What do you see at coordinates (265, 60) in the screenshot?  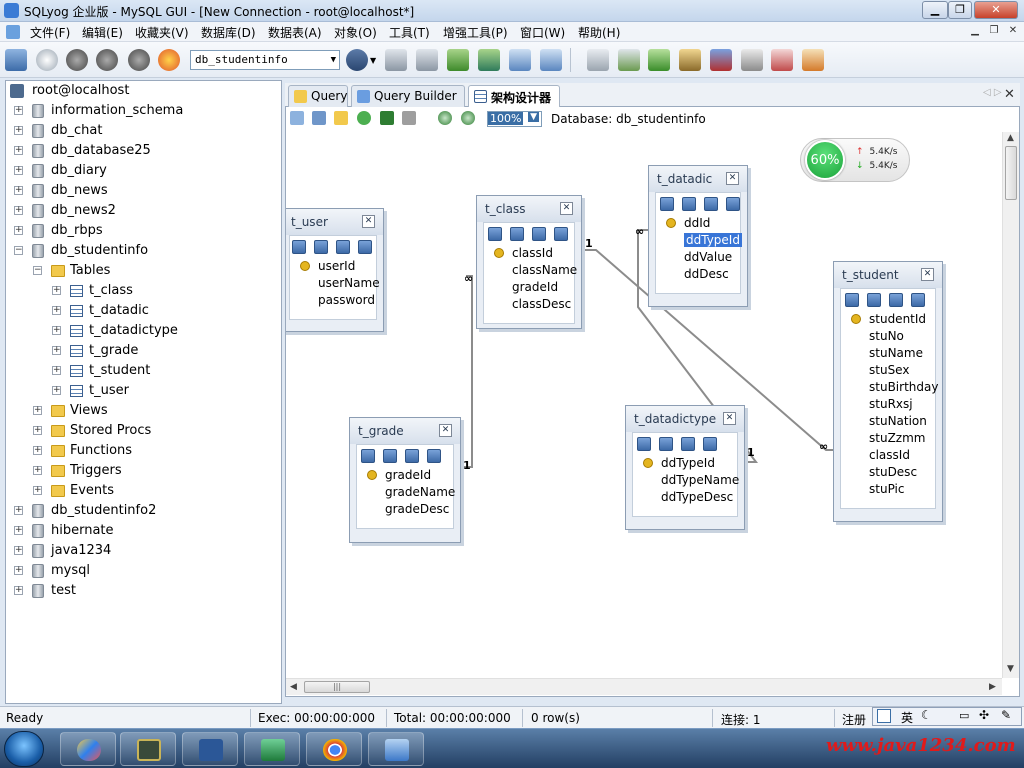 I see `database-select: db_studentinfo ▼` at bounding box center [265, 60].